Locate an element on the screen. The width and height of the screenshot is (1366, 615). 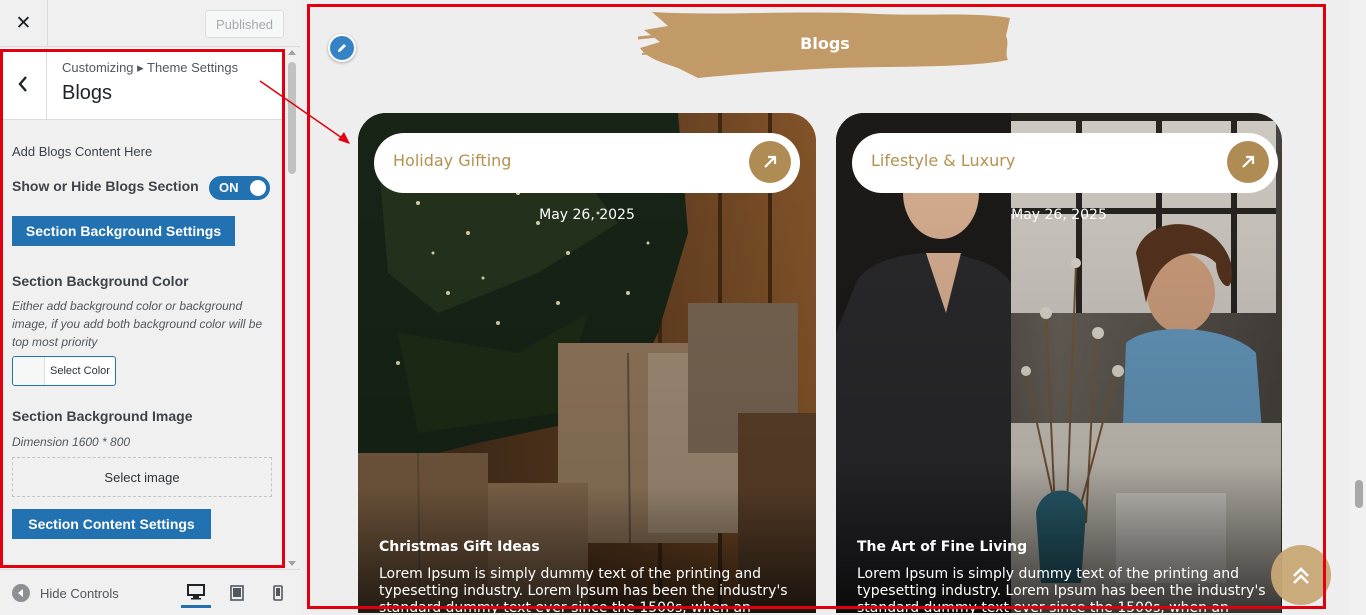
scroll-thumb is located at coordinates (292, 118).